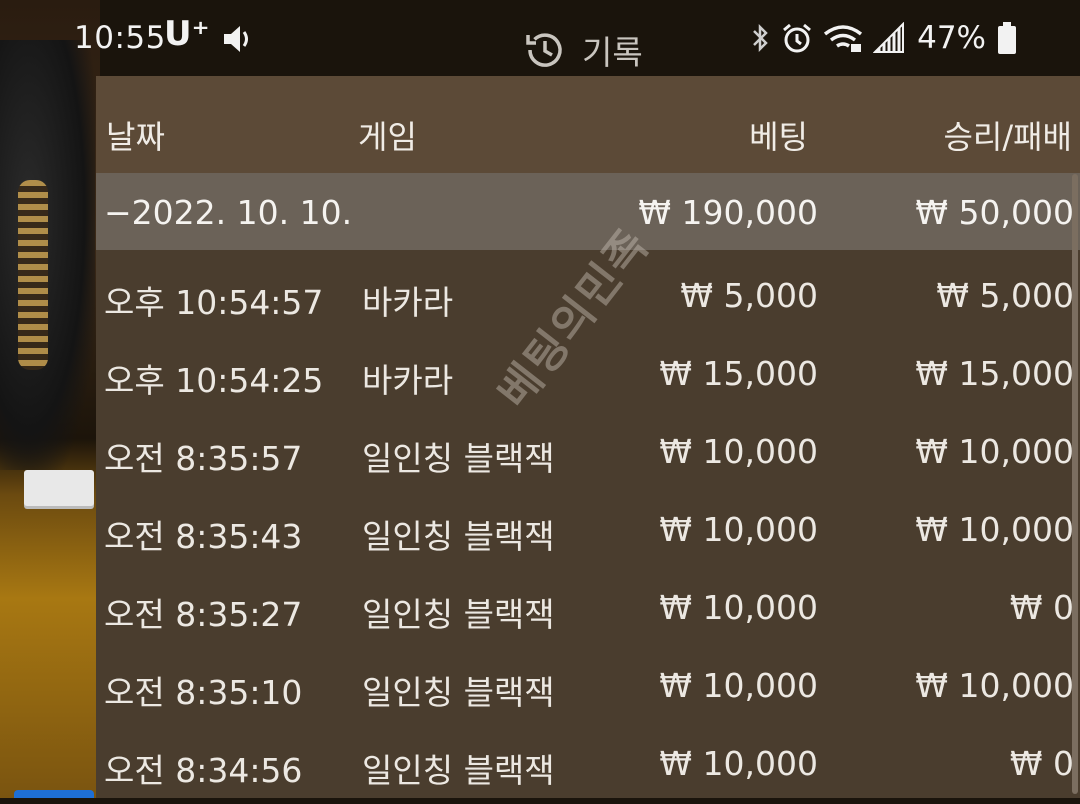 The width and height of the screenshot is (1080, 804). Describe the element at coordinates (994, 373) in the screenshot. I see `row-result: ₩ 15,000` at that location.